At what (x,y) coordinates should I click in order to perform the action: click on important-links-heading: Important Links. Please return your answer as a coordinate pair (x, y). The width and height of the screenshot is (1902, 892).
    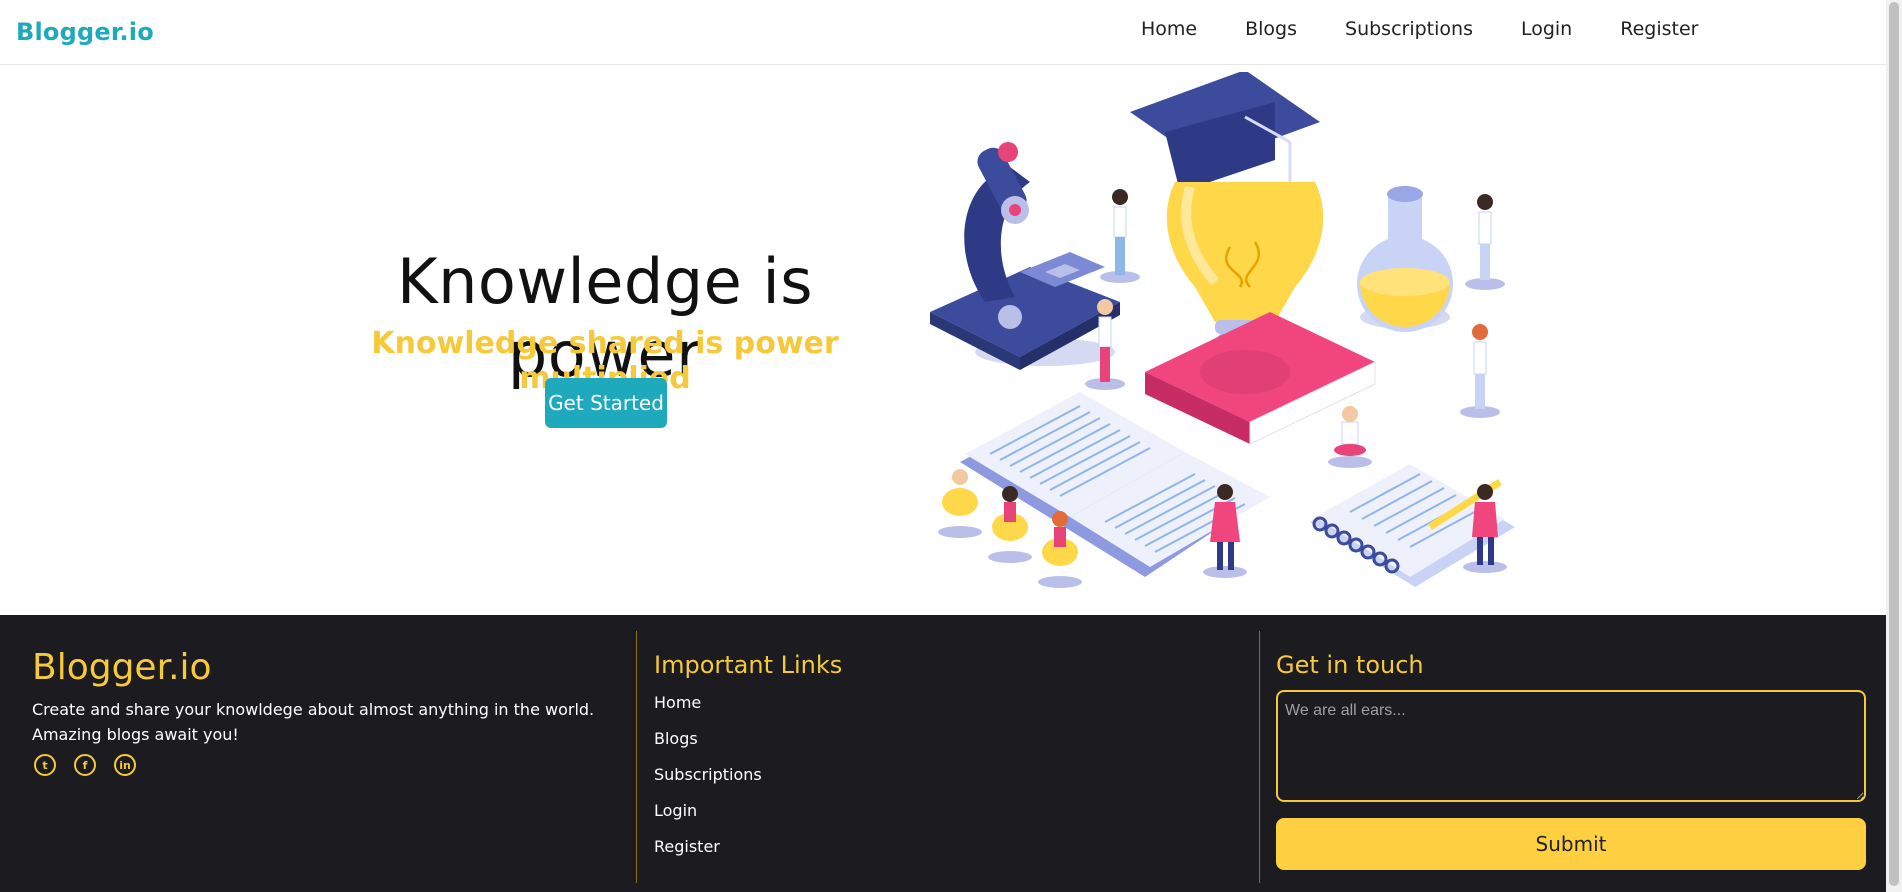
    Looking at the image, I should click on (748, 665).